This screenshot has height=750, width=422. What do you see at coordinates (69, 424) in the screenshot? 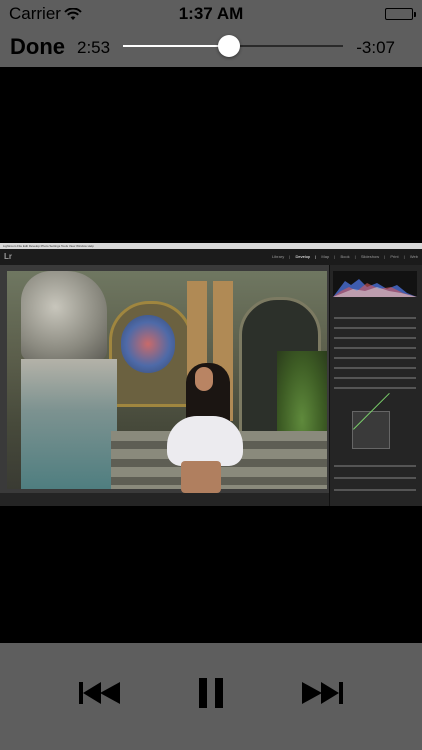
I see `photo-pedestal` at bounding box center [69, 424].